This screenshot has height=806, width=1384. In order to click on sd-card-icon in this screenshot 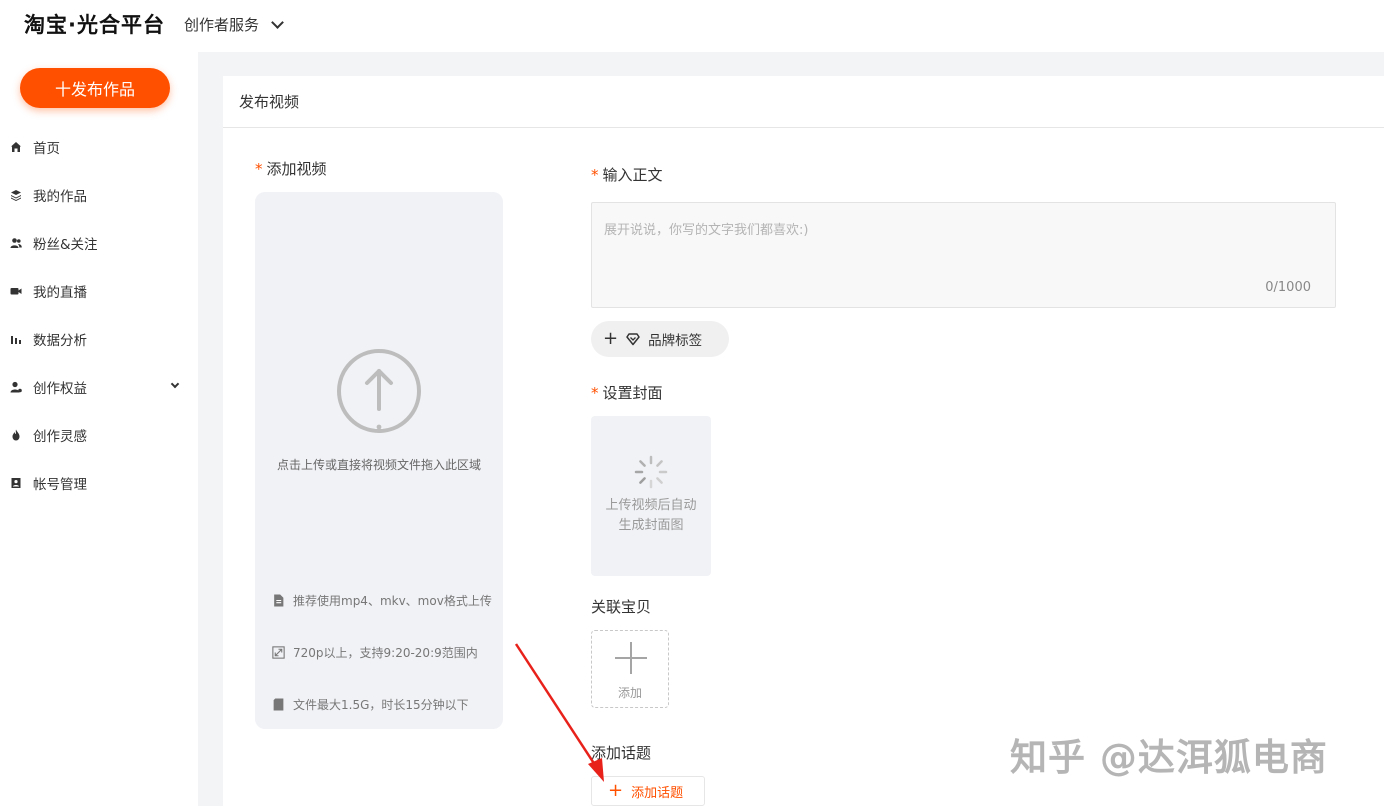, I will do `click(278, 704)`.